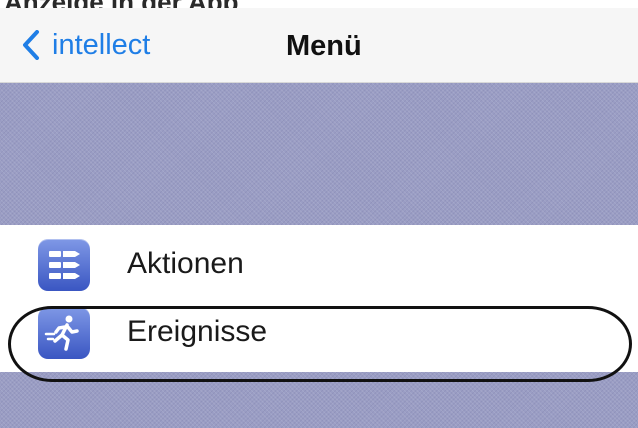 Image resolution: width=638 pixels, height=428 pixels. Describe the element at coordinates (101, 44) in the screenshot. I see `back-label: intellect` at that location.